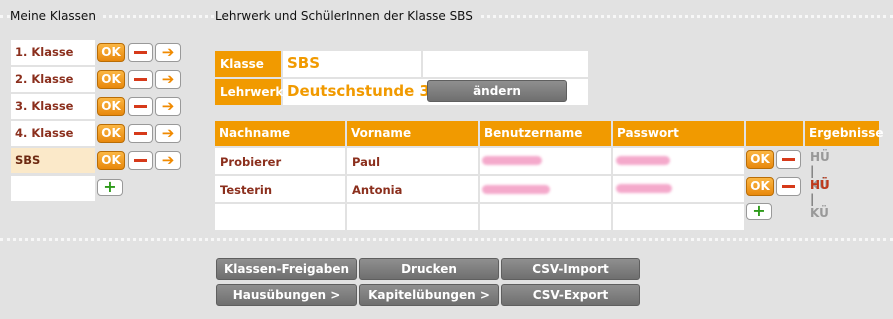  What do you see at coordinates (280, 133) in the screenshot?
I see `col-header-nachname: Nachname` at bounding box center [280, 133].